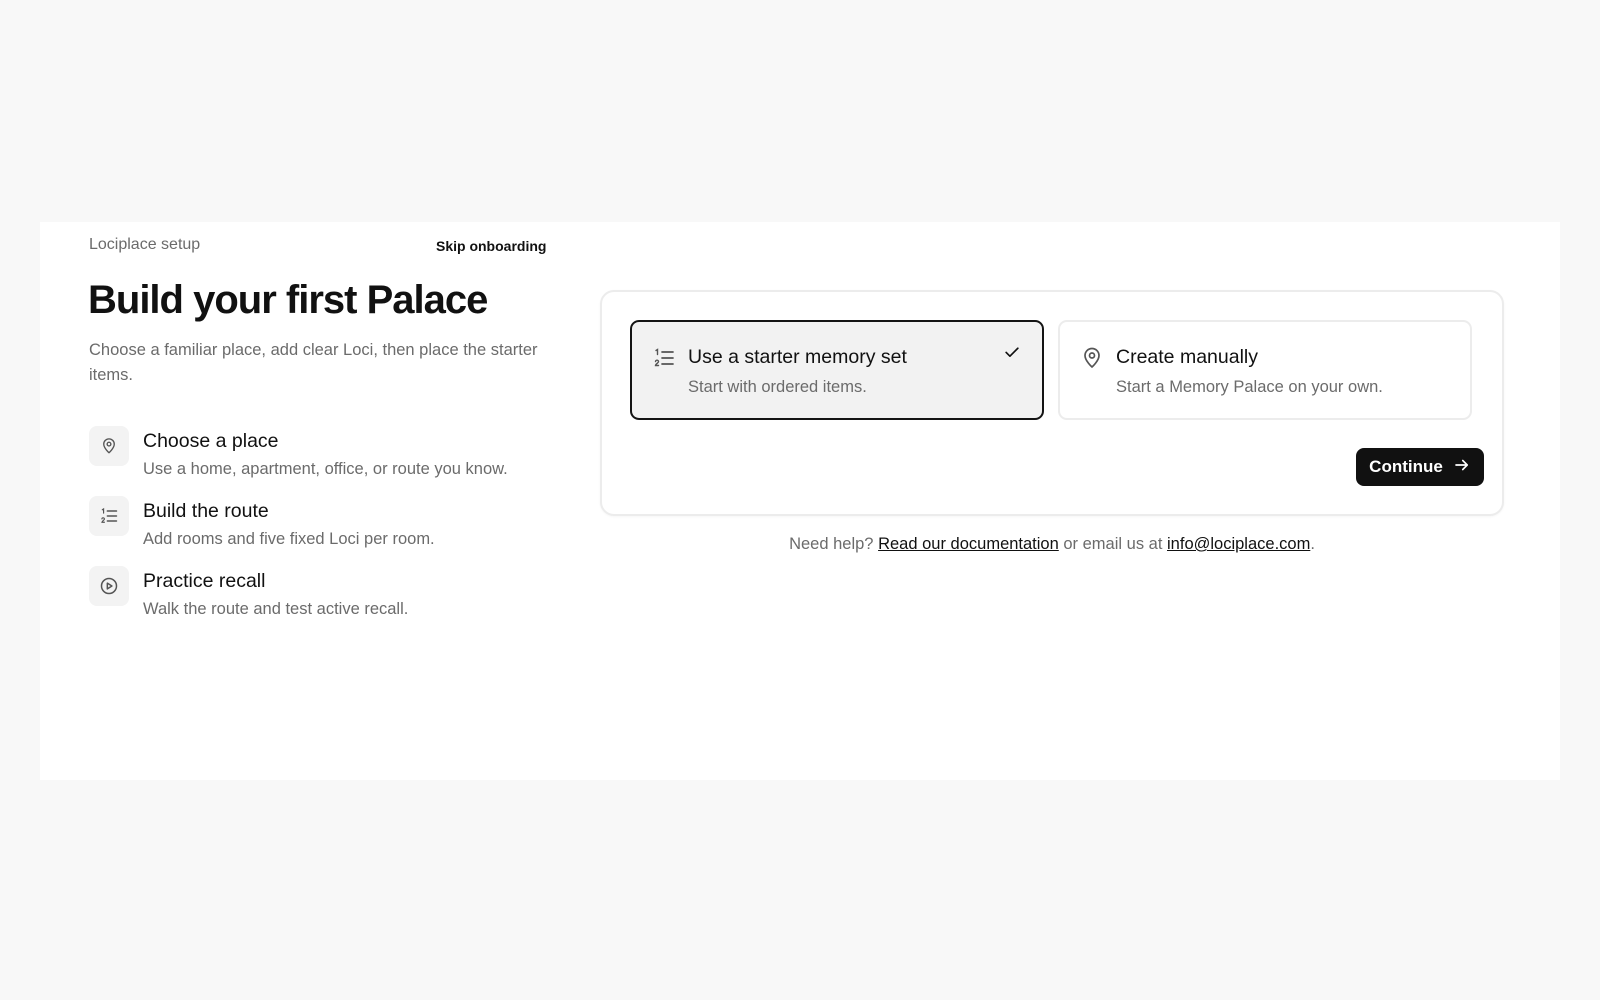 The height and width of the screenshot is (1000, 1600). Describe the element at coordinates (777, 387) in the screenshot. I see `option-description: Start with ordered items.` at that location.